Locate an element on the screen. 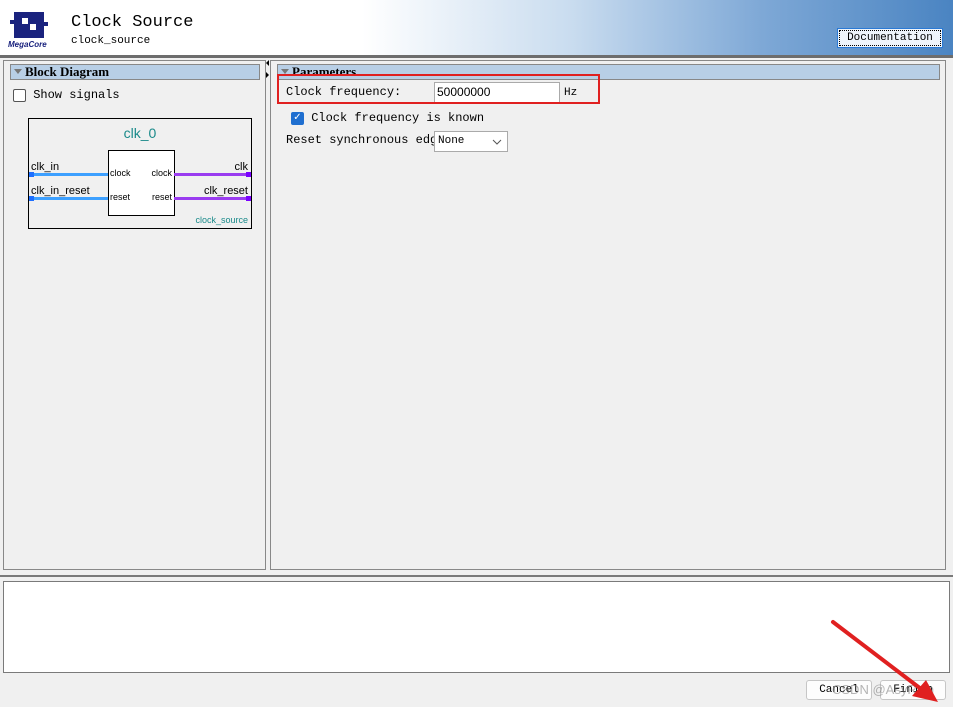  show-signals-checkbox: Show signals is located at coordinates (66, 95).